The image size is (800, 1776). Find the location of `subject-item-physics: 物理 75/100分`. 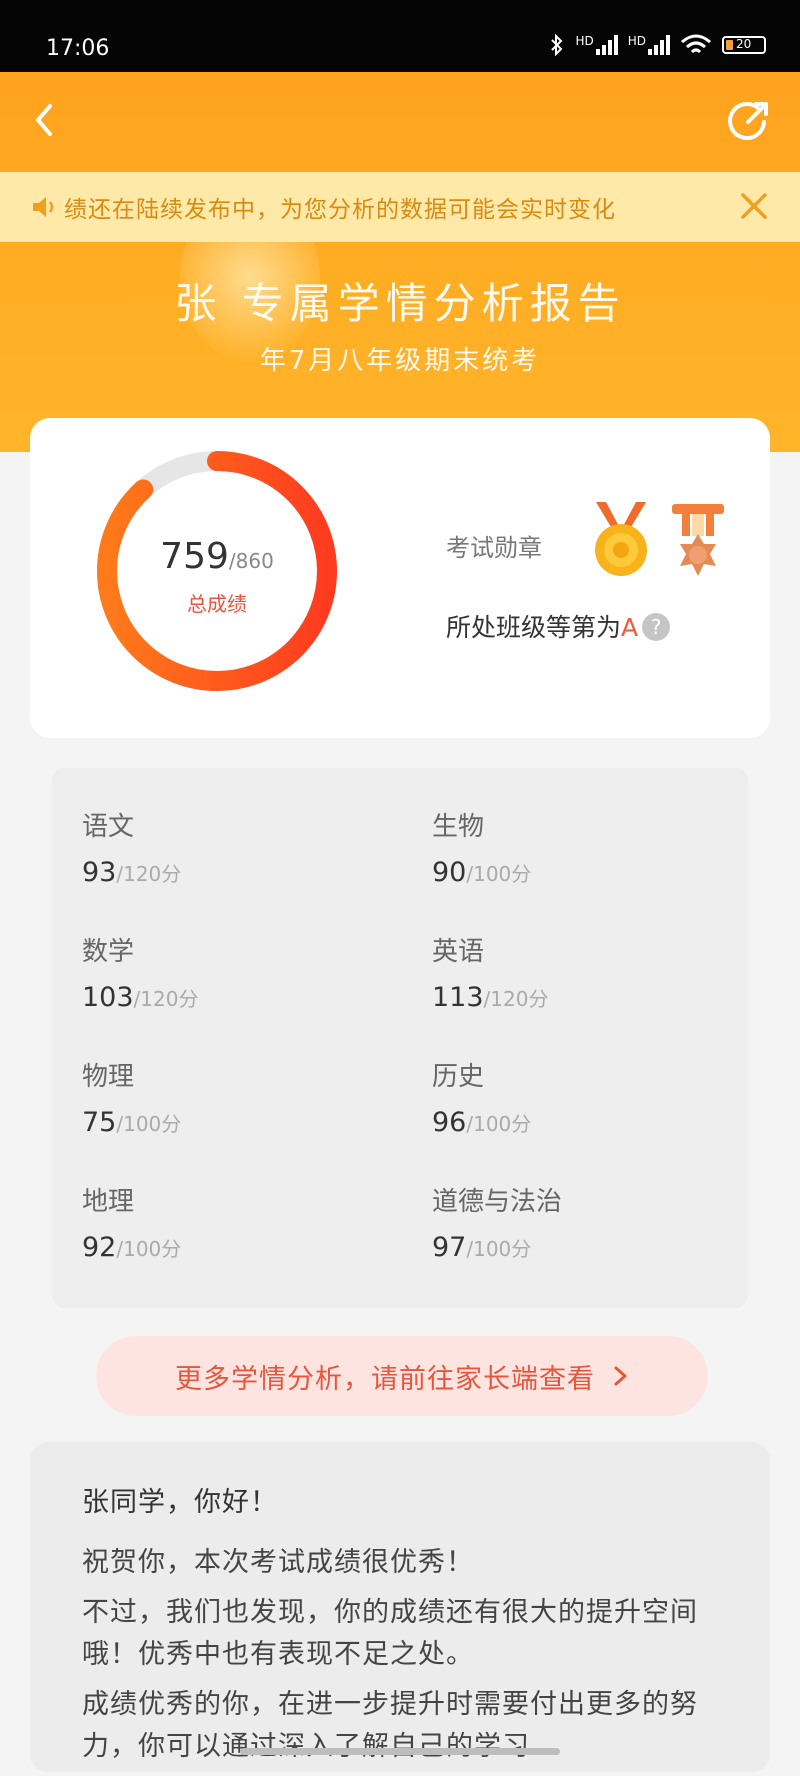

subject-item-physics: 物理 75/100分 is located at coordinates (131, 1097).